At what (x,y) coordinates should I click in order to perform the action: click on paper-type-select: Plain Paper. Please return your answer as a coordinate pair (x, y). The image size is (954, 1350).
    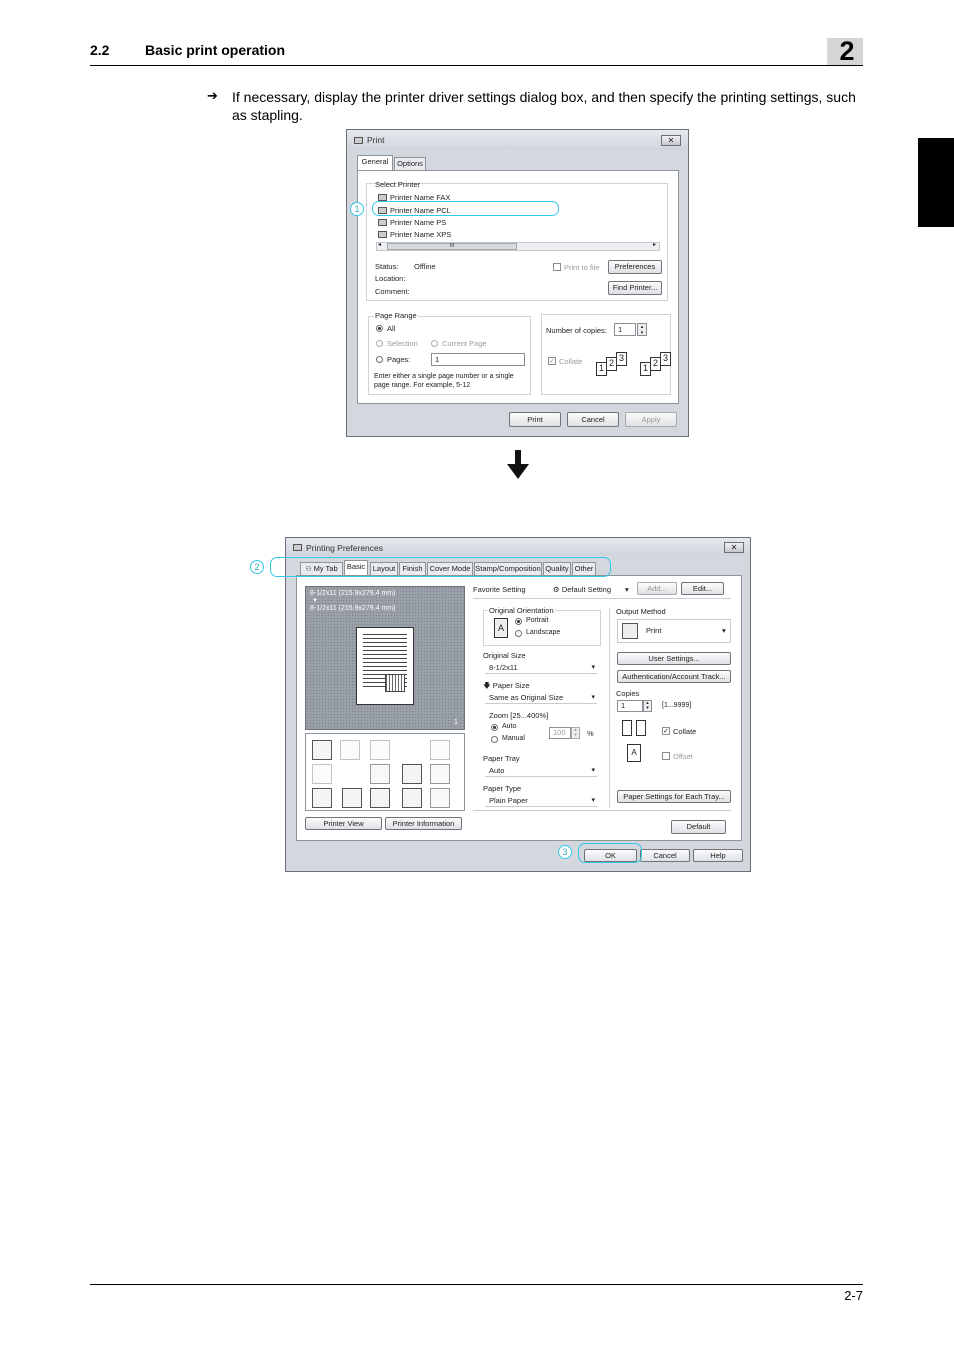
    Looking at the image, I should click on (541, 801).